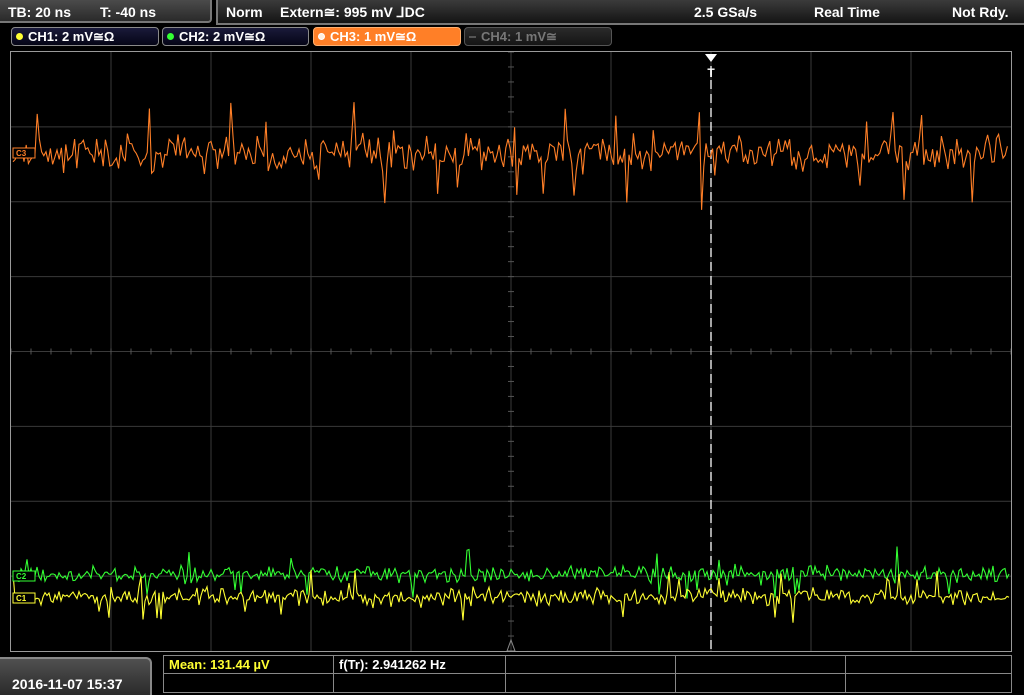 The height and width of the screenshot is (695, 1024). I want to click on channel-ch3: CH3: 1 mV≅Ω, so click(387, 36).